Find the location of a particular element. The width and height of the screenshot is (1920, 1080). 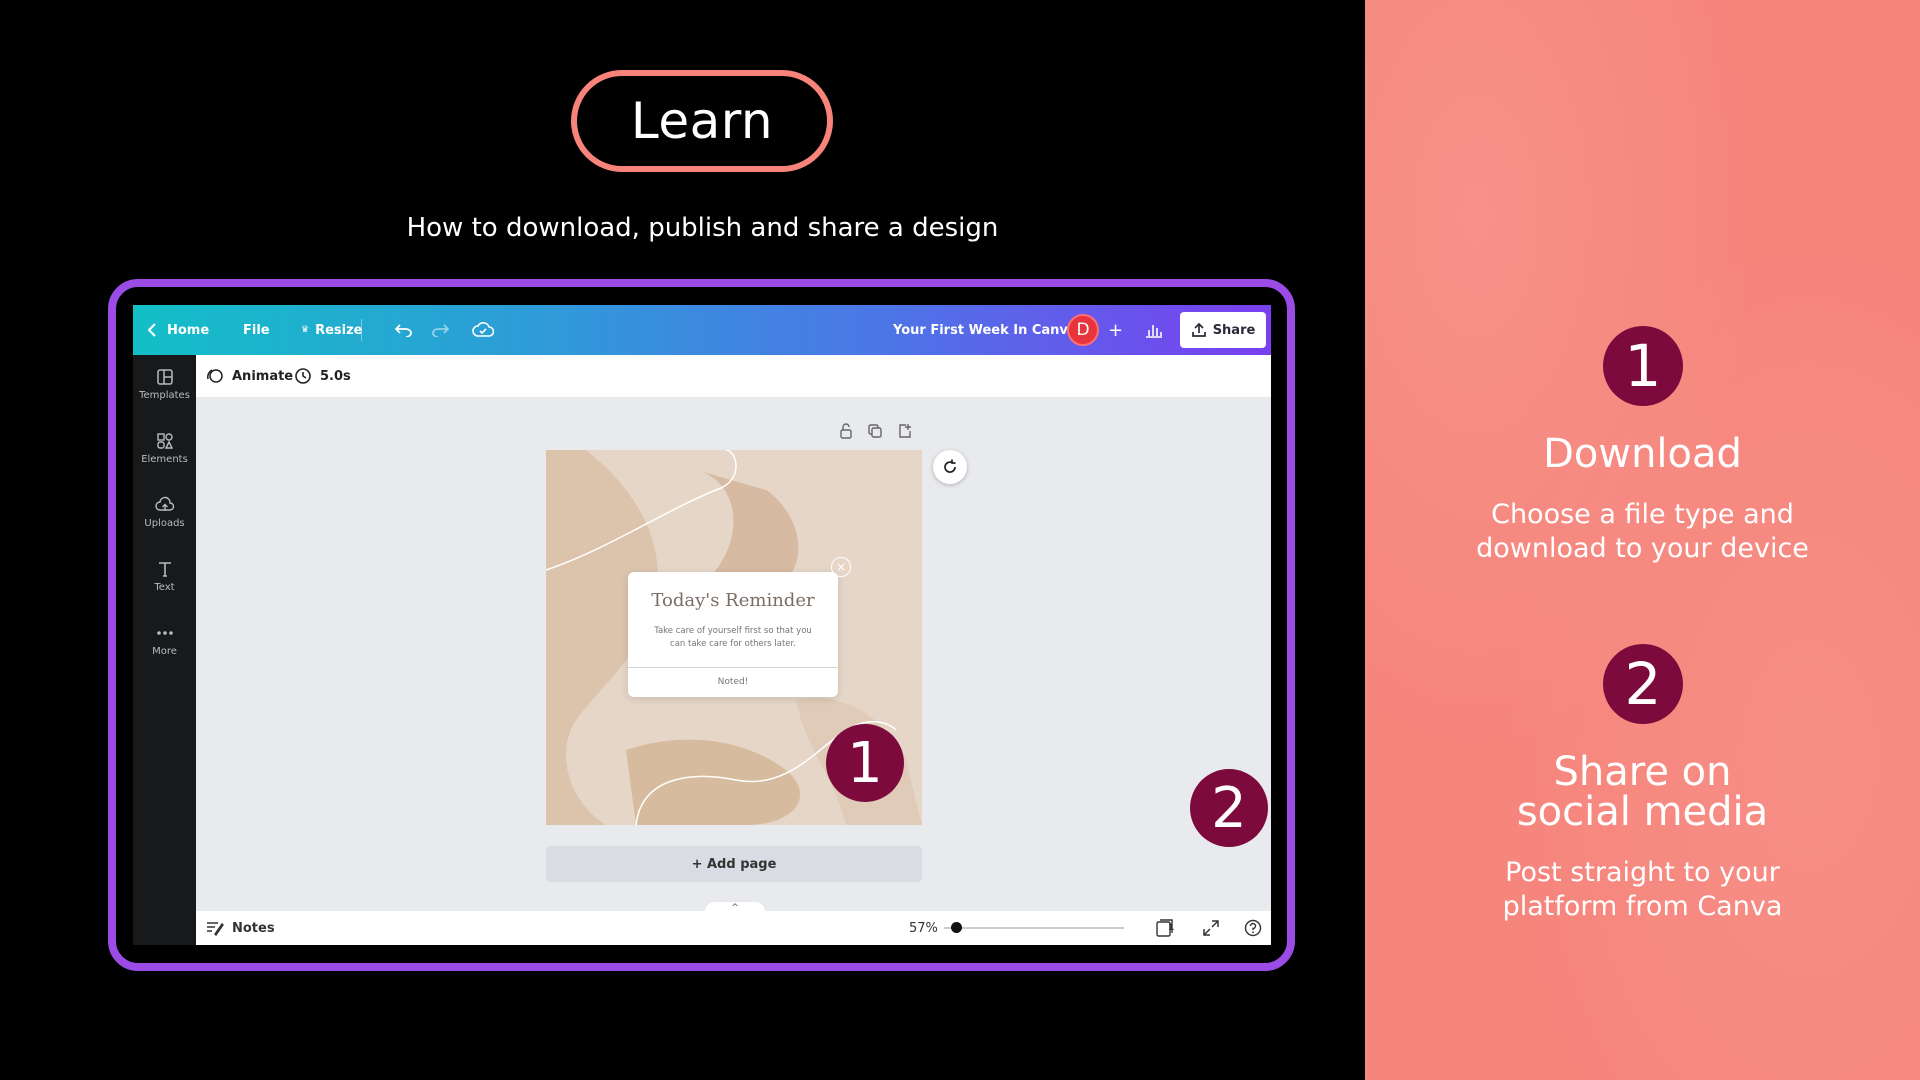

step-description-line: Choose a file type and is located at coordinates (1642, 514).